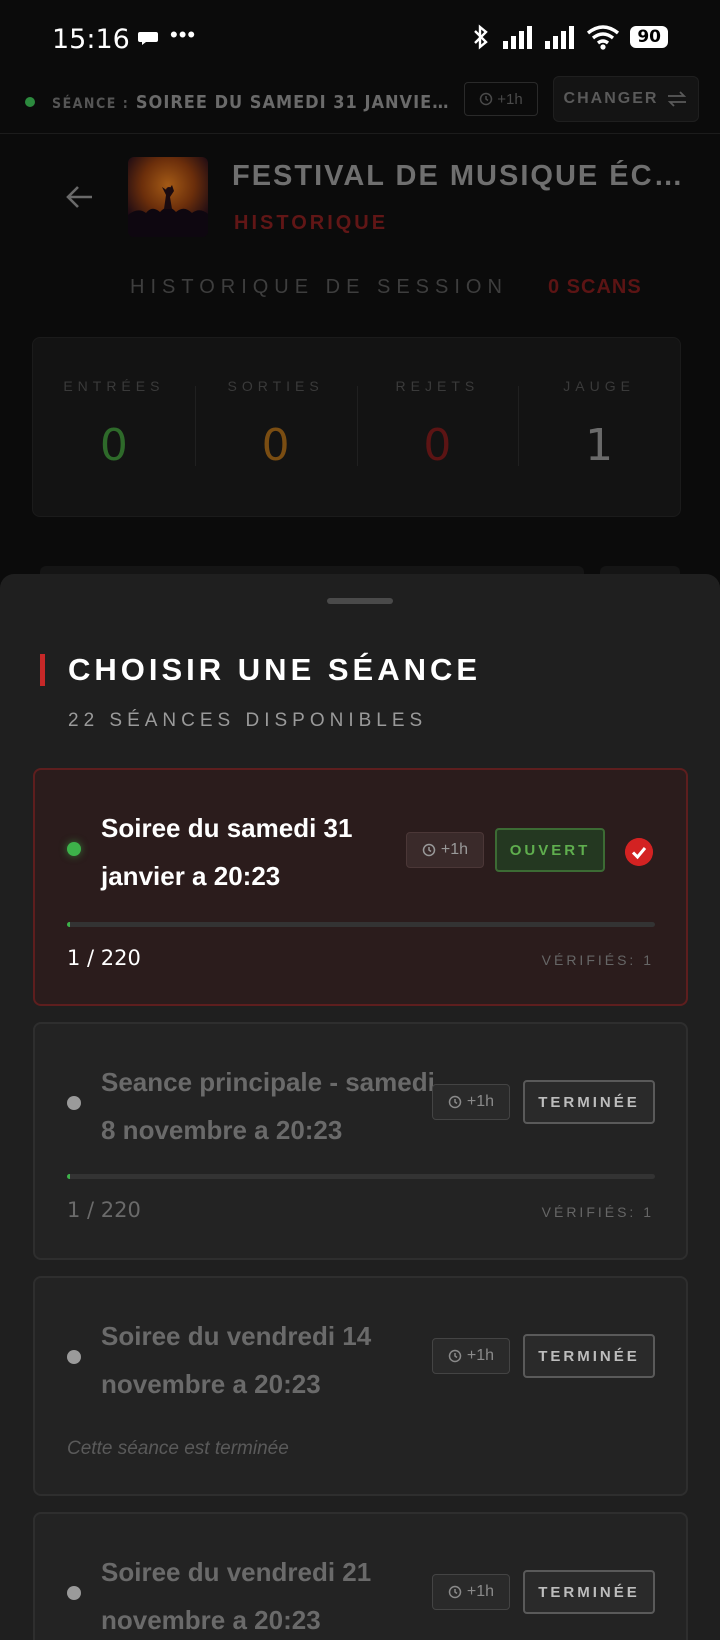 Image resolution: width=720 pixels, height=1640 pixels. Describe the element at coordinates (319, 287) in the screenshot. I see `history-label: HISTORIQUE DE SESSION` at that location.